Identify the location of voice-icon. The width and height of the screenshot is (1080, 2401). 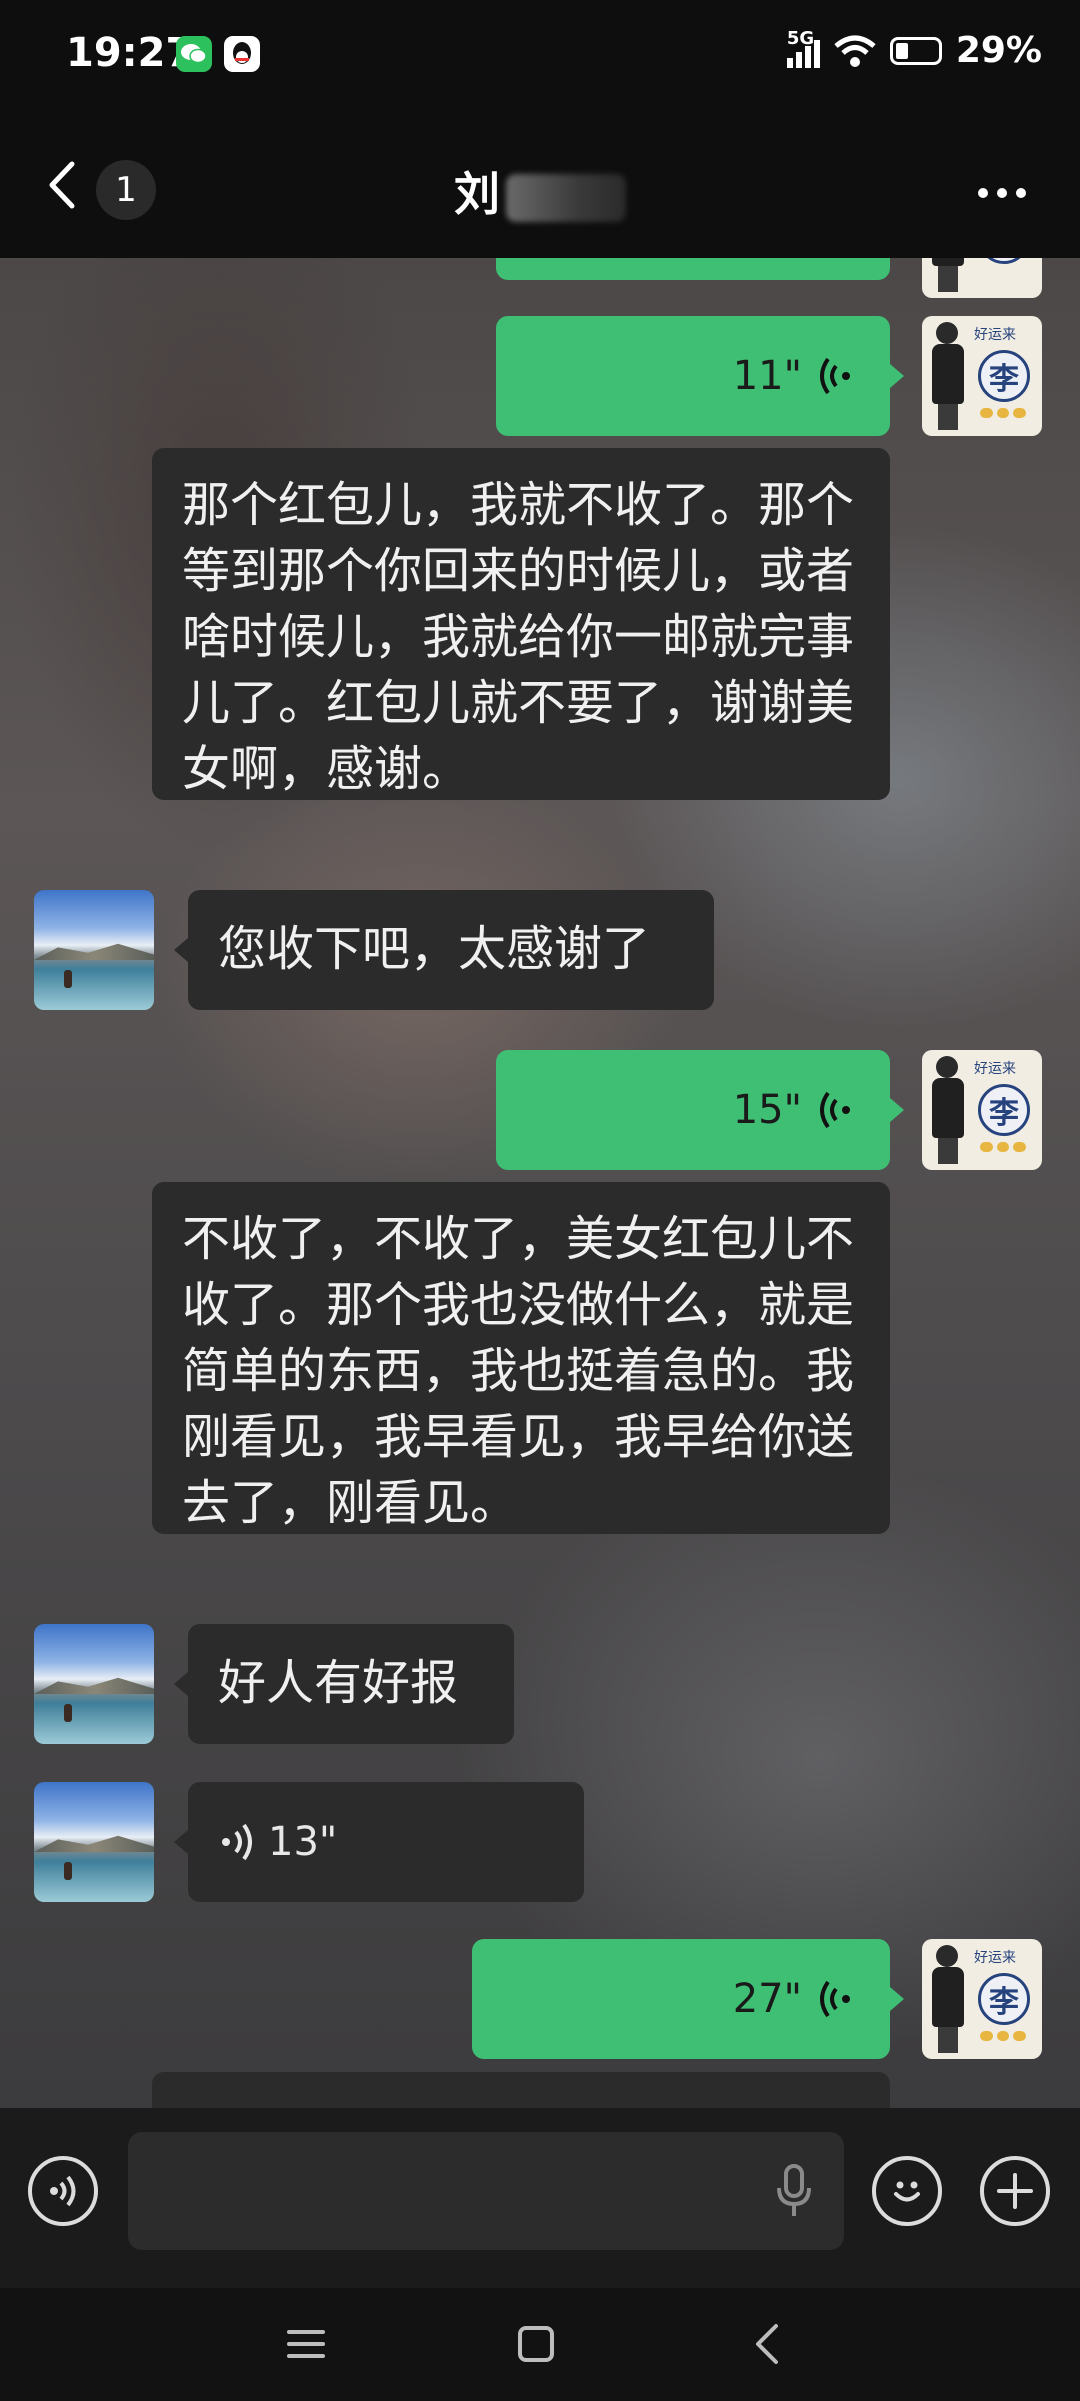
(63, 2191).